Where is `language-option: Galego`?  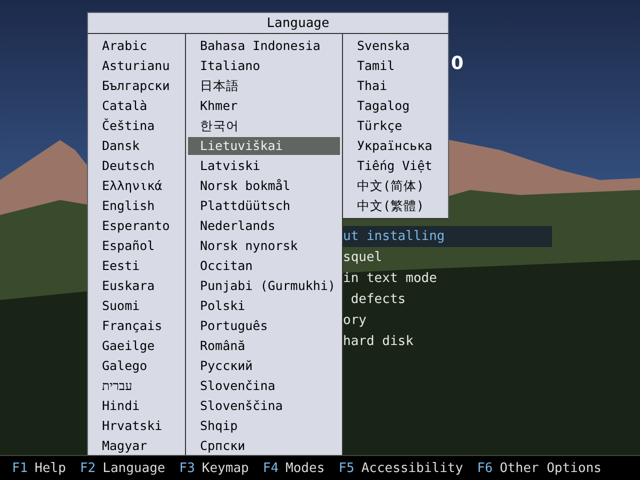
language-option: Galego is located at coordinates (136, 366).